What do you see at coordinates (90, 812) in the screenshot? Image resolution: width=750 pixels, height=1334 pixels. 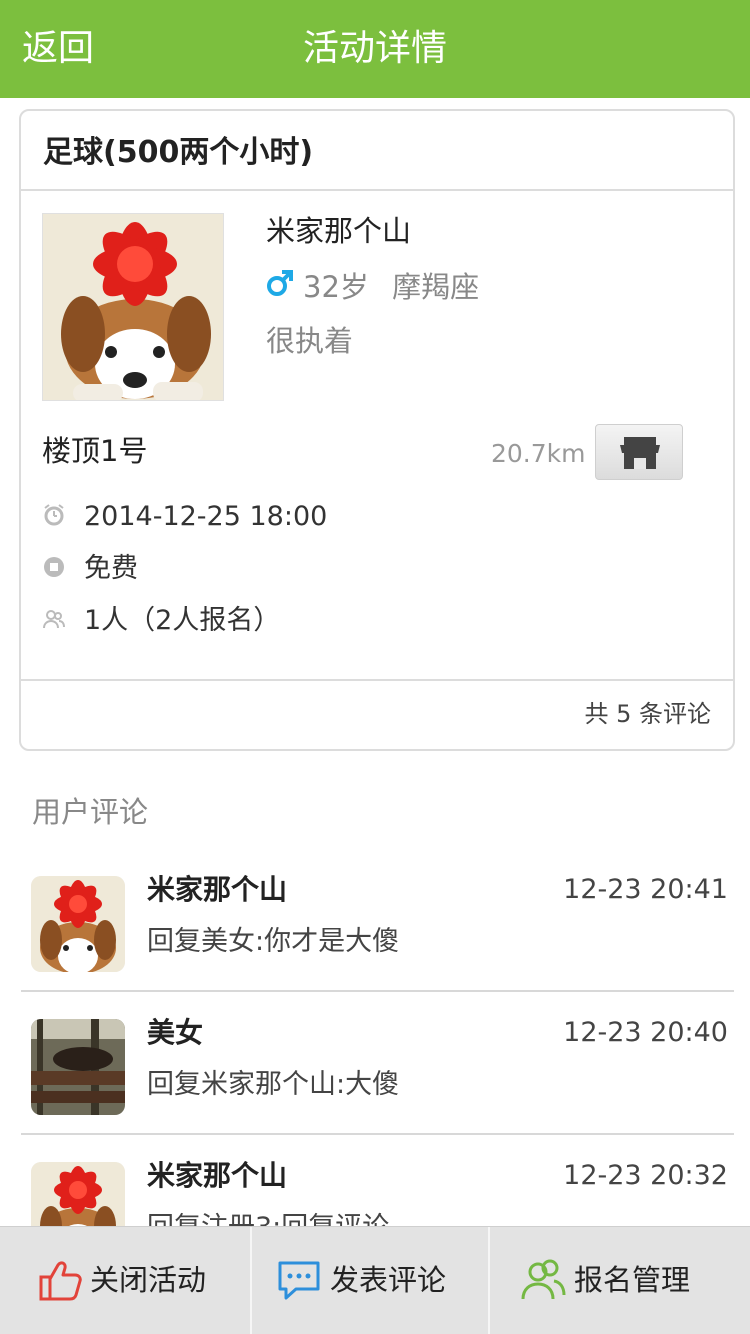 I see `comments-section-title: 用户评论` at bounding box center [90, 812].